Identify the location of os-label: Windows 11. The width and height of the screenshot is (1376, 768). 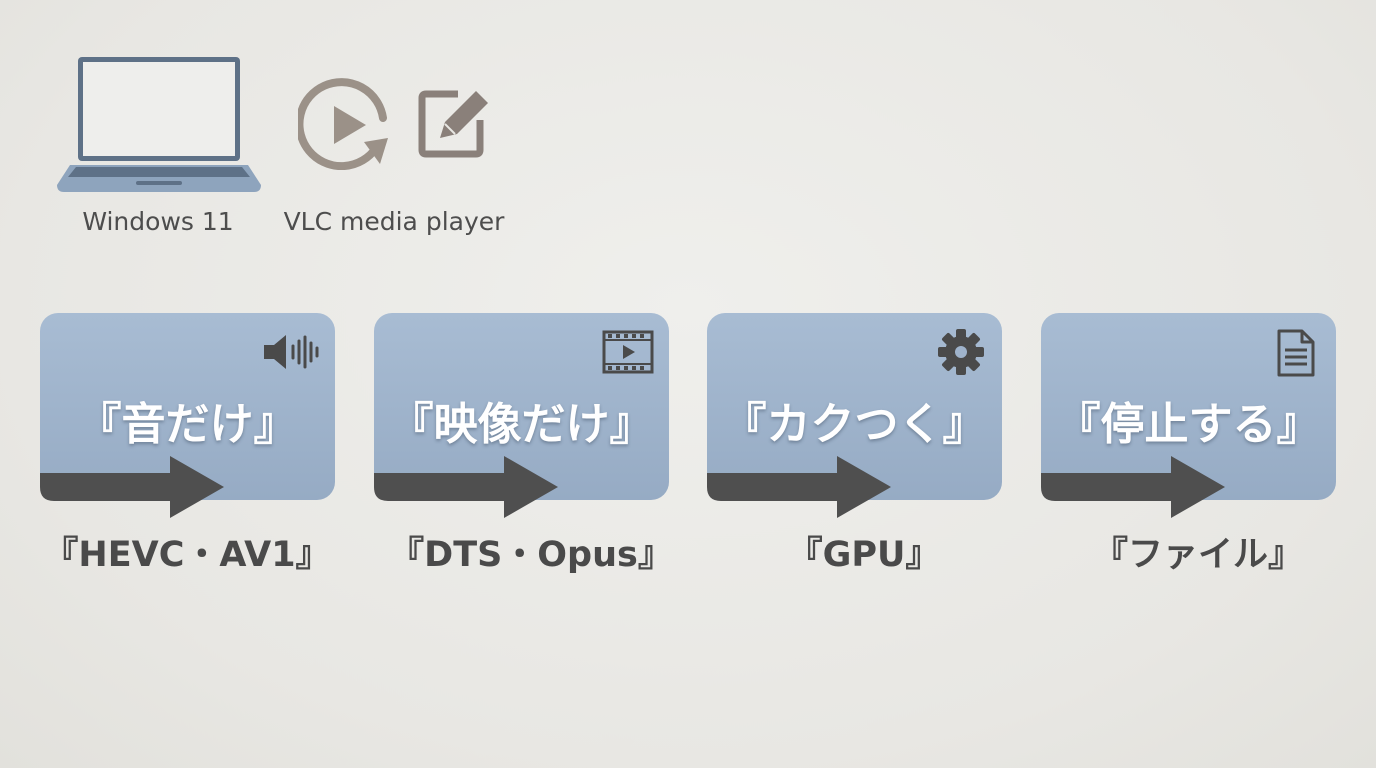
(158, 221).